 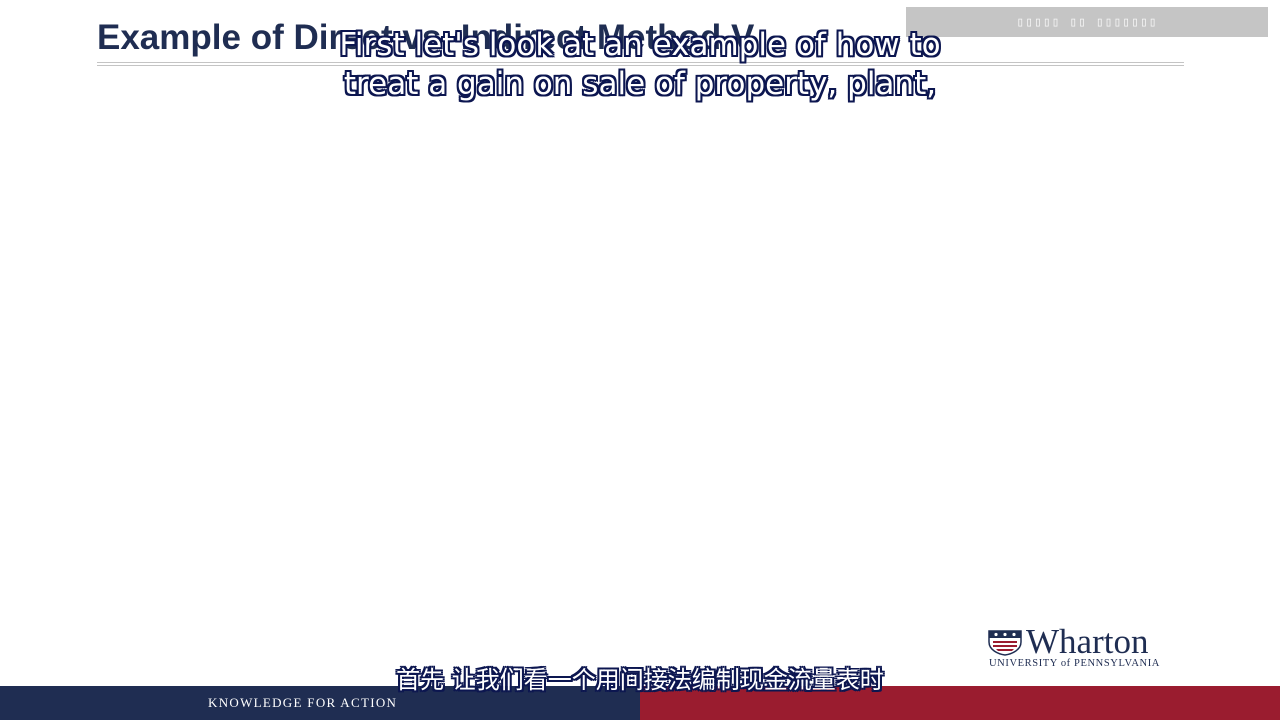 I want to click on logo-wordmark: Wharton, so click(x=1087, y=641).